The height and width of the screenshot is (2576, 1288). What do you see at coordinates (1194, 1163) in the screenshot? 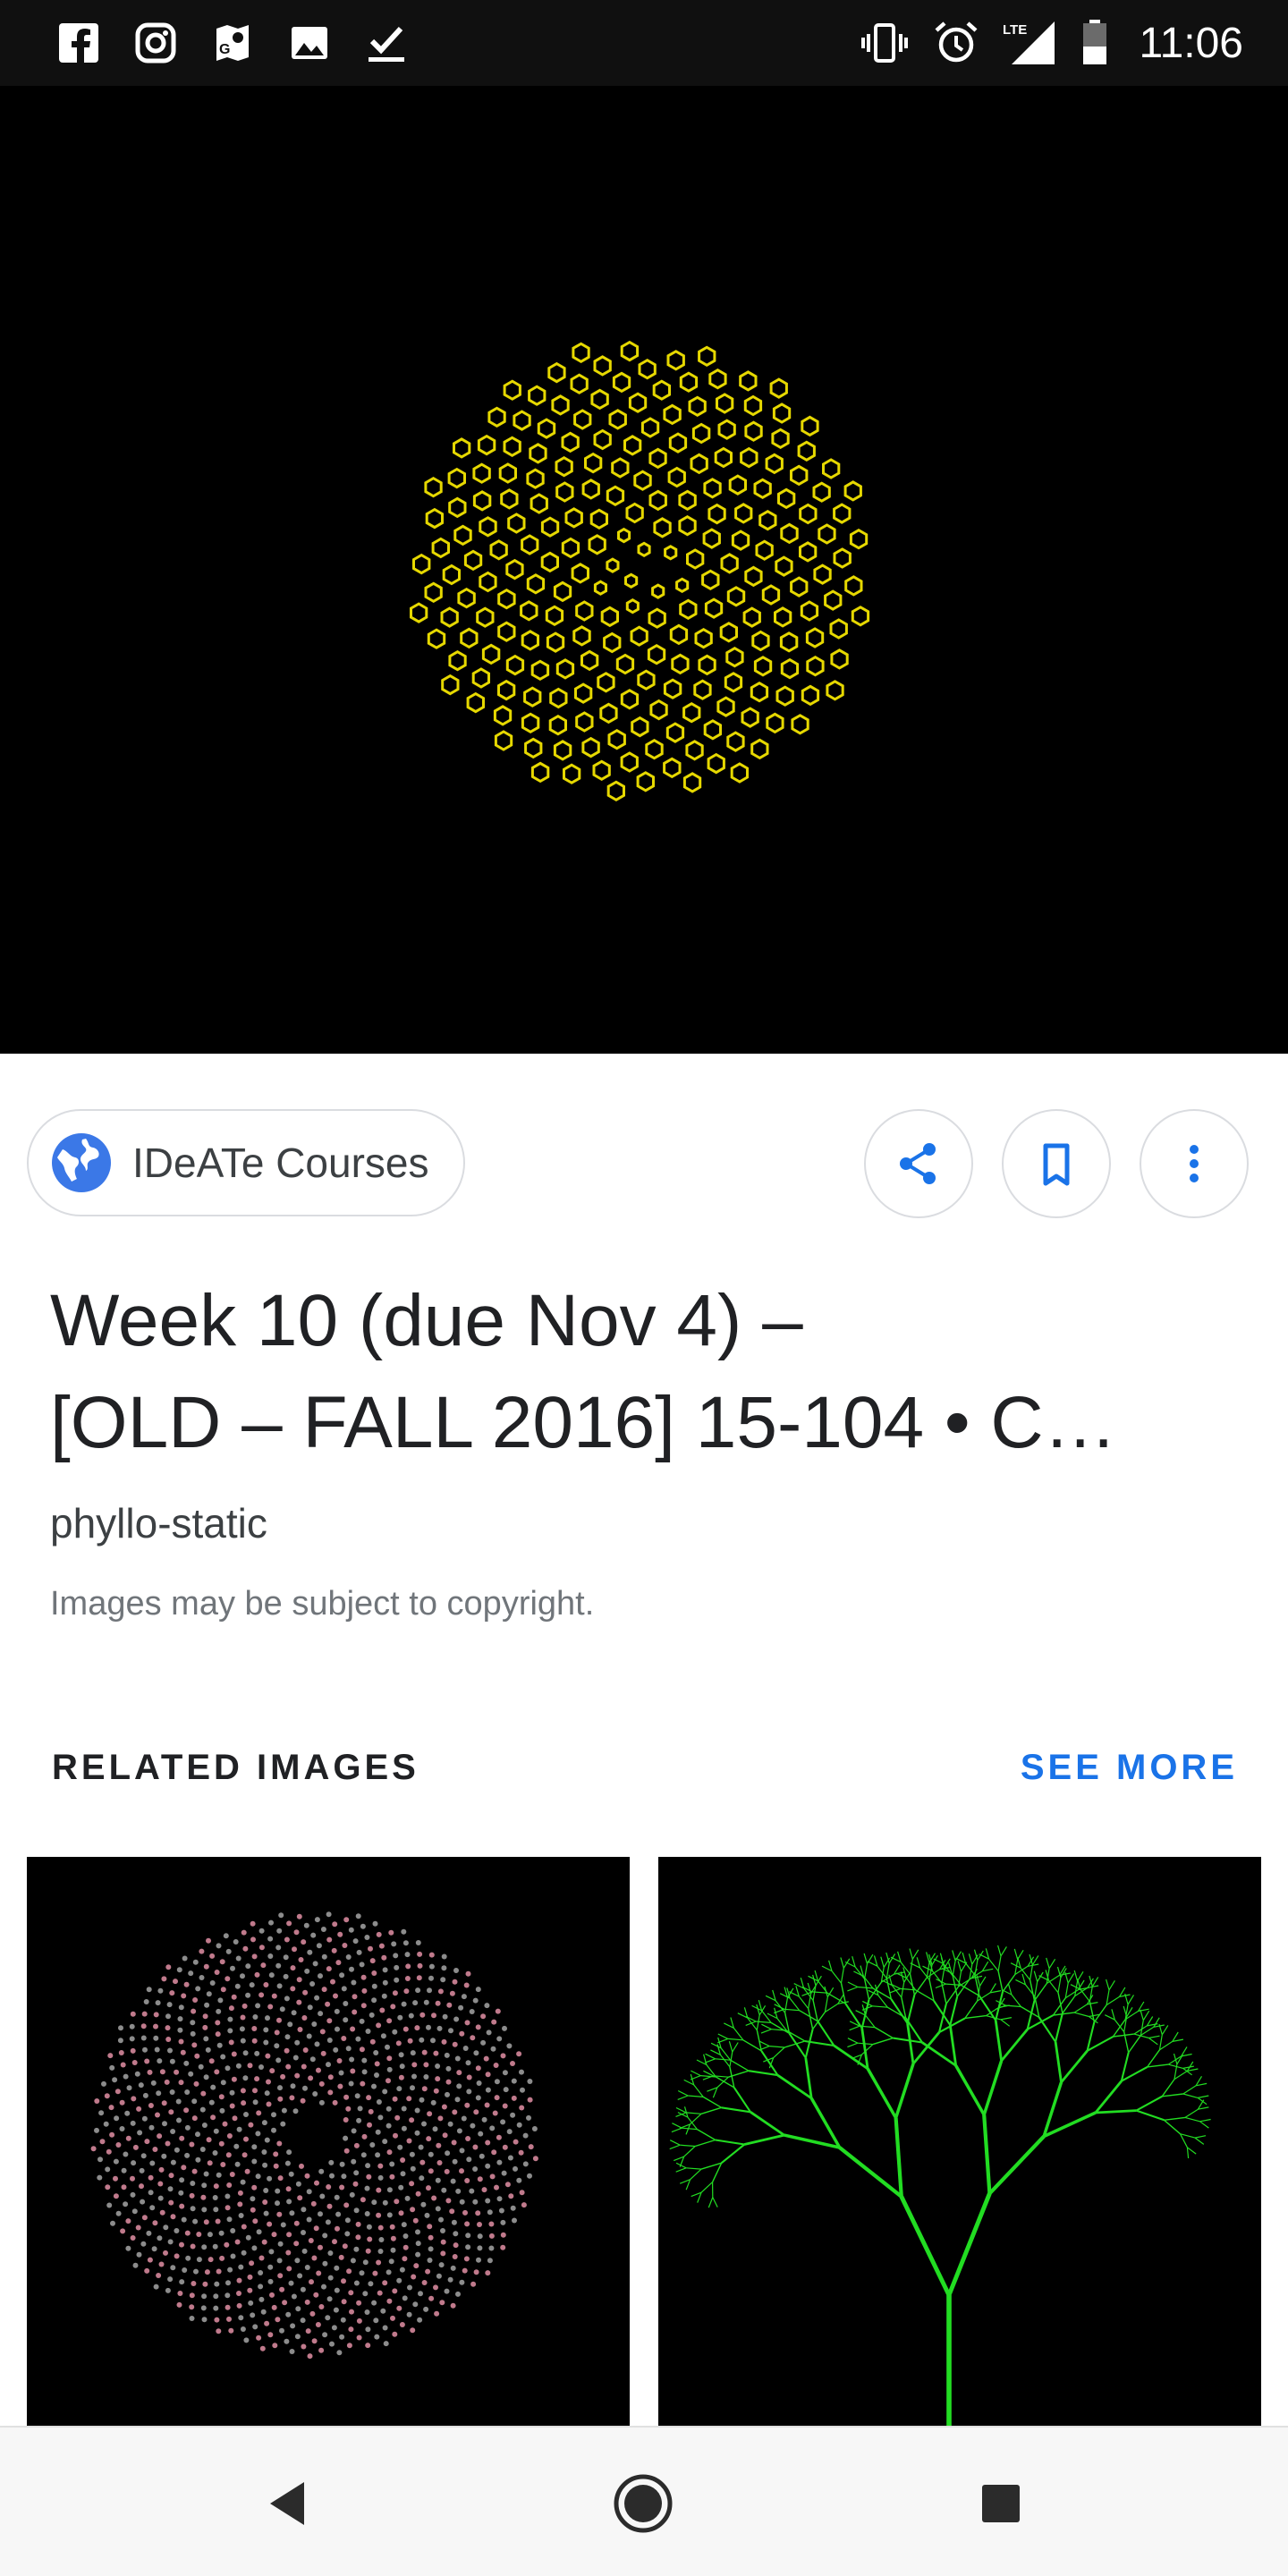
I see `more-options-button` at bounding box center [1194, 1163].